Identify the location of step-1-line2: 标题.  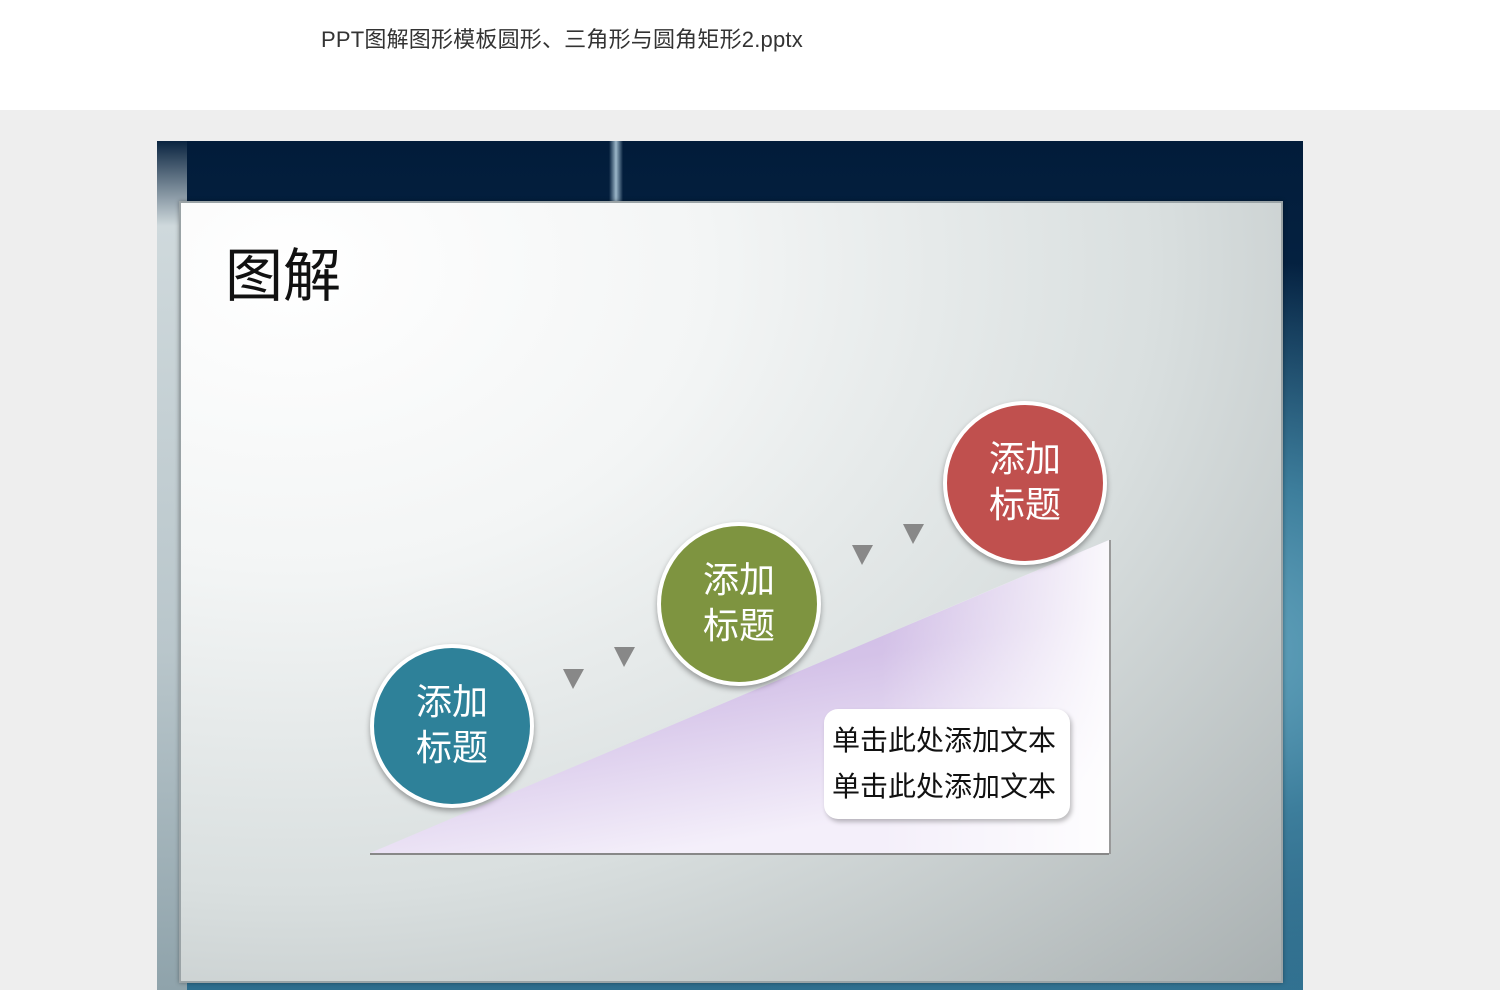
(451, 748).